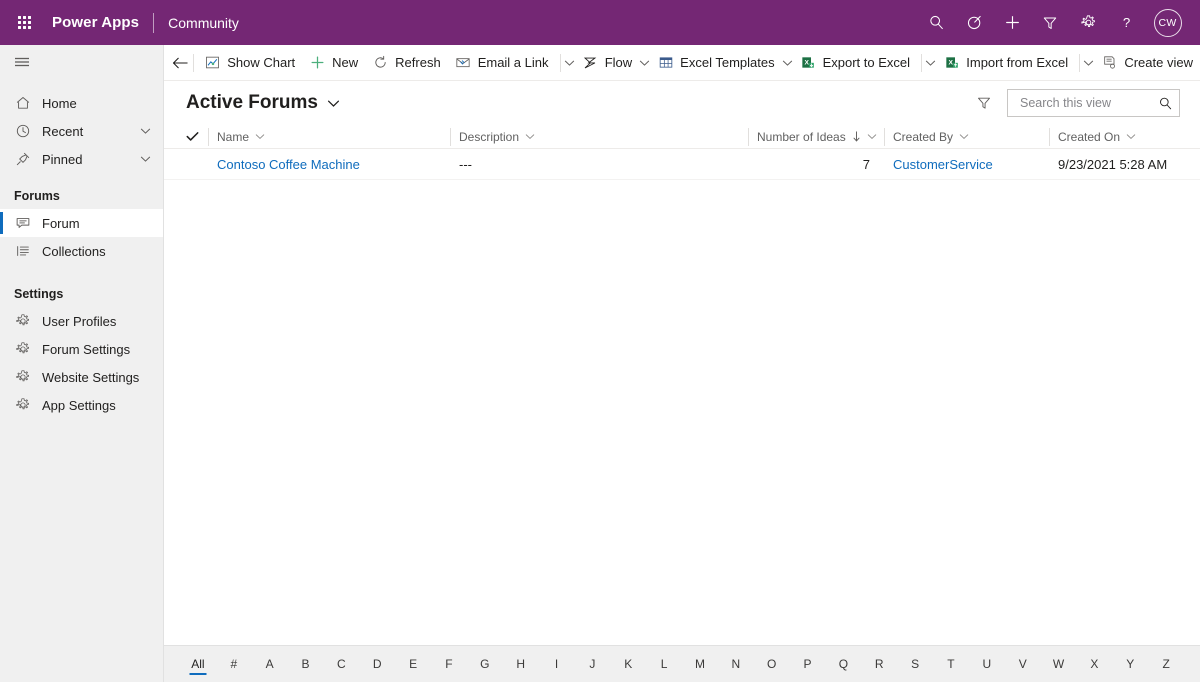 The image size is (1200, 682). Describe the element at coordinates (951, 664) in the screenshot. I see `alpha-filter-t: T` at that location.